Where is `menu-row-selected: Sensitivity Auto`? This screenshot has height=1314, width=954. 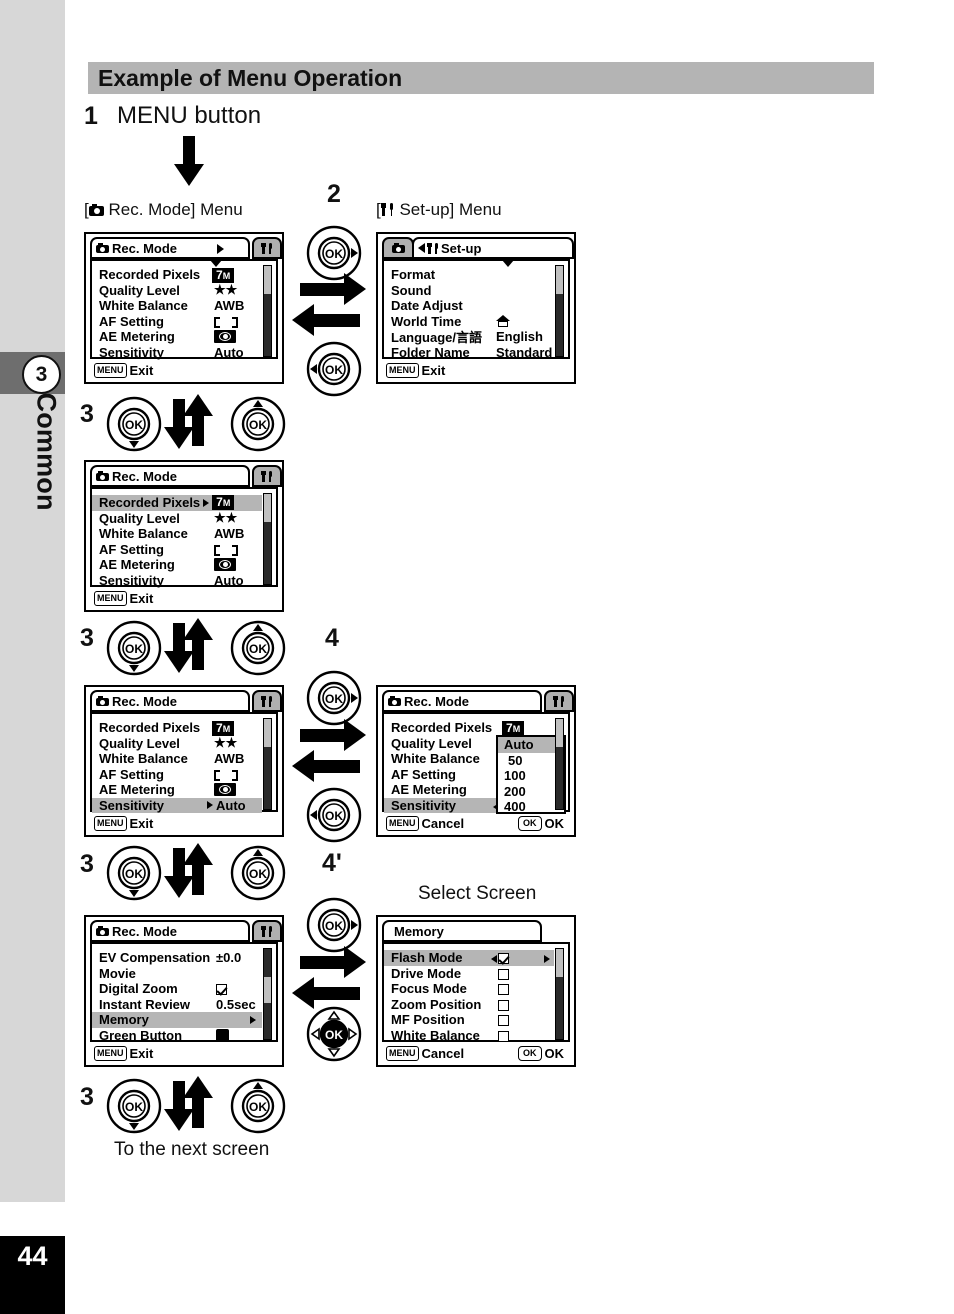 menu-row-selected: Sensitivity Auto is located at coordinates (177, 805).